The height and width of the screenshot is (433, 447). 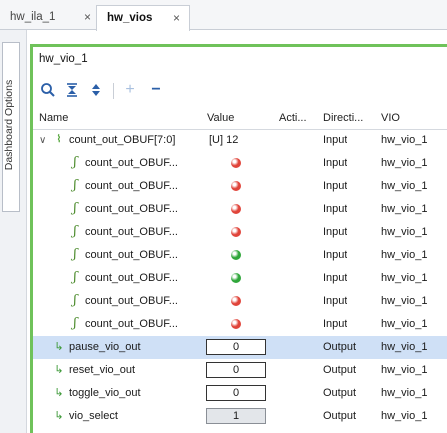 I want to click on collapse-all-icon, so click(x=72, y=90).